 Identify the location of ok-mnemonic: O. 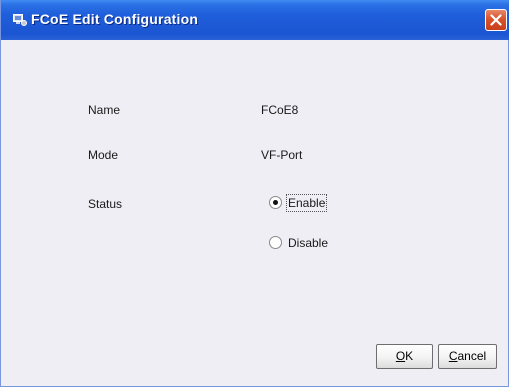
(400, 356).